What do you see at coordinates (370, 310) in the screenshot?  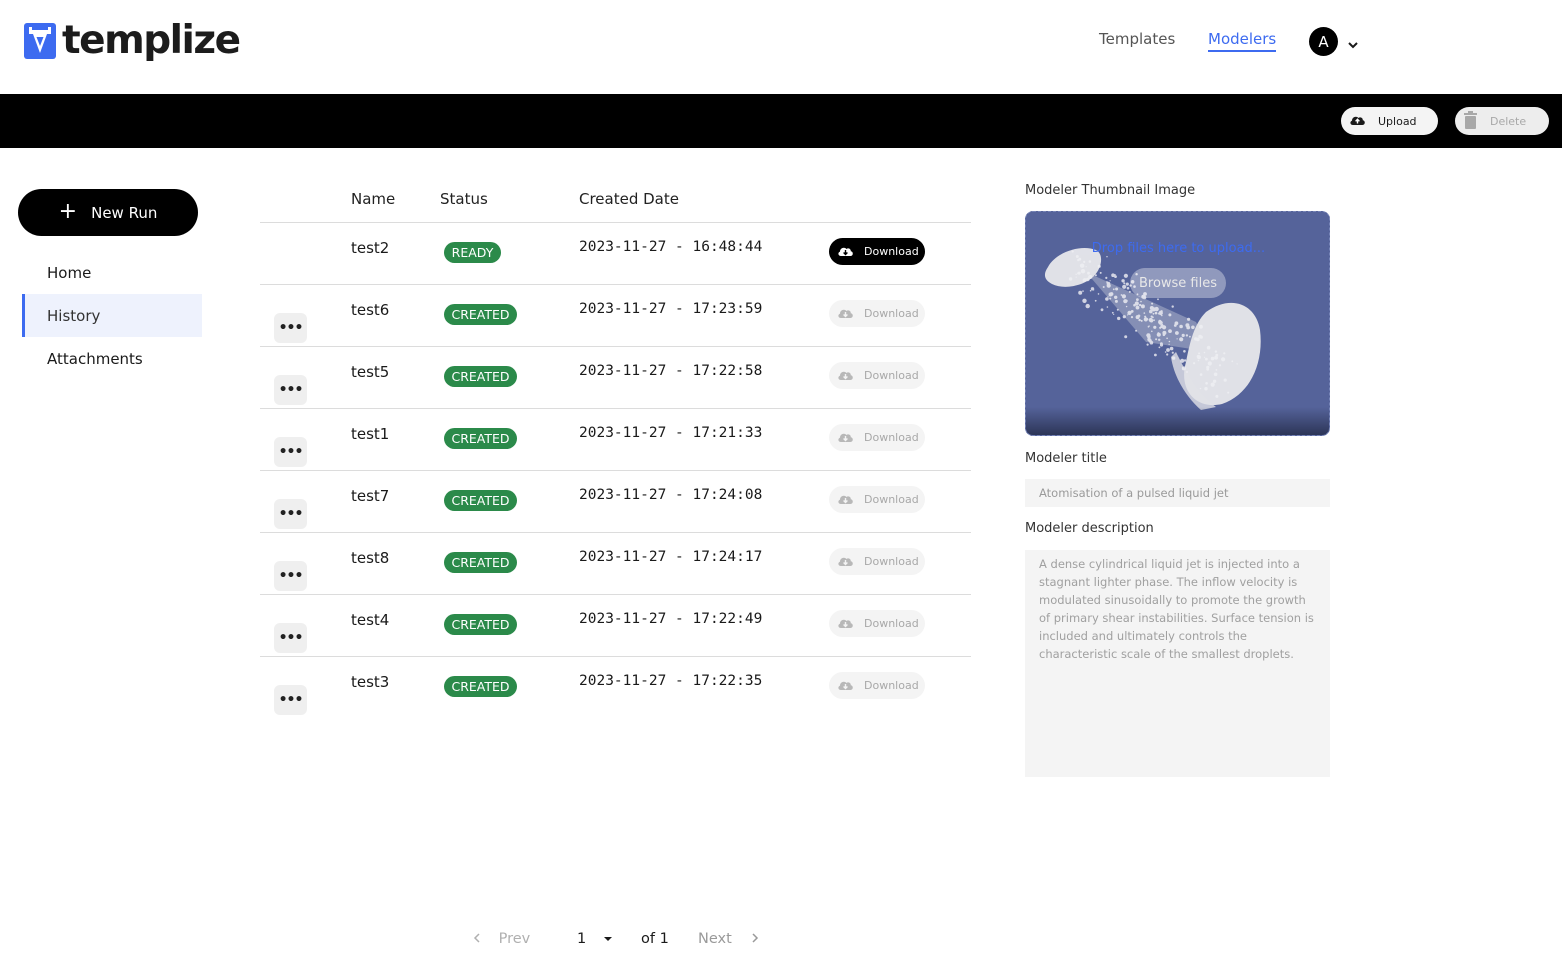 I see `row-name: test6` at bounding box center [370, 310].